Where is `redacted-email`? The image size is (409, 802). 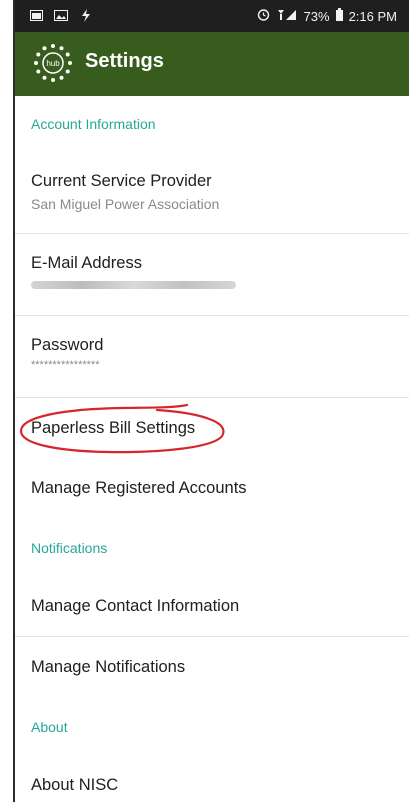
redacted-email is located at coordinates (133, 285).